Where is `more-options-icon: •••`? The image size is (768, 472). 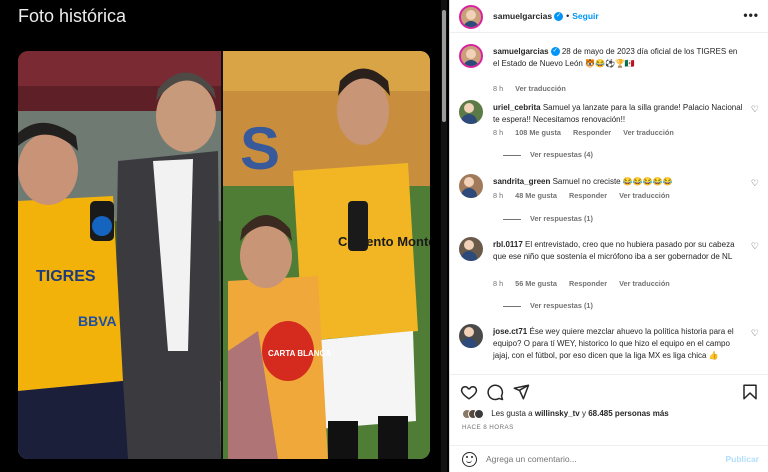
more-options-icon: ••• is located at coordinates (751, 15).